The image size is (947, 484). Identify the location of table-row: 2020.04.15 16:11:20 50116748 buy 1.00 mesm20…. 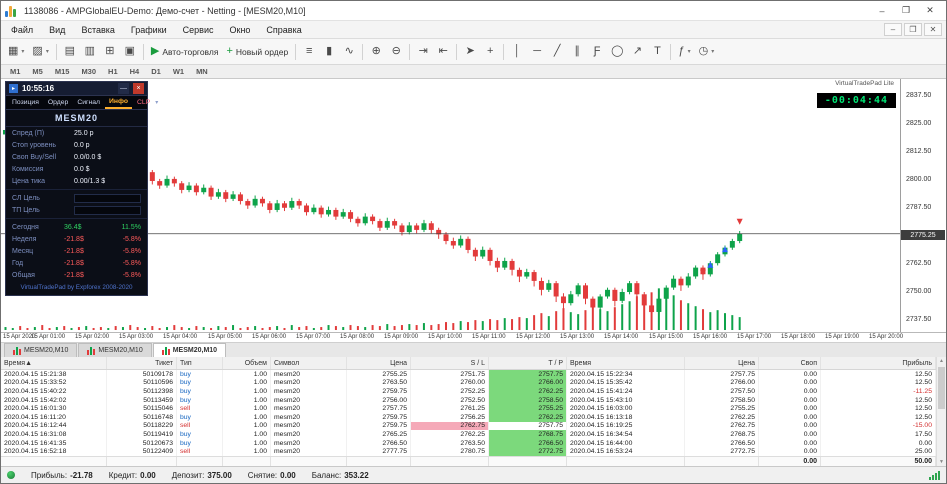
(468, 417).